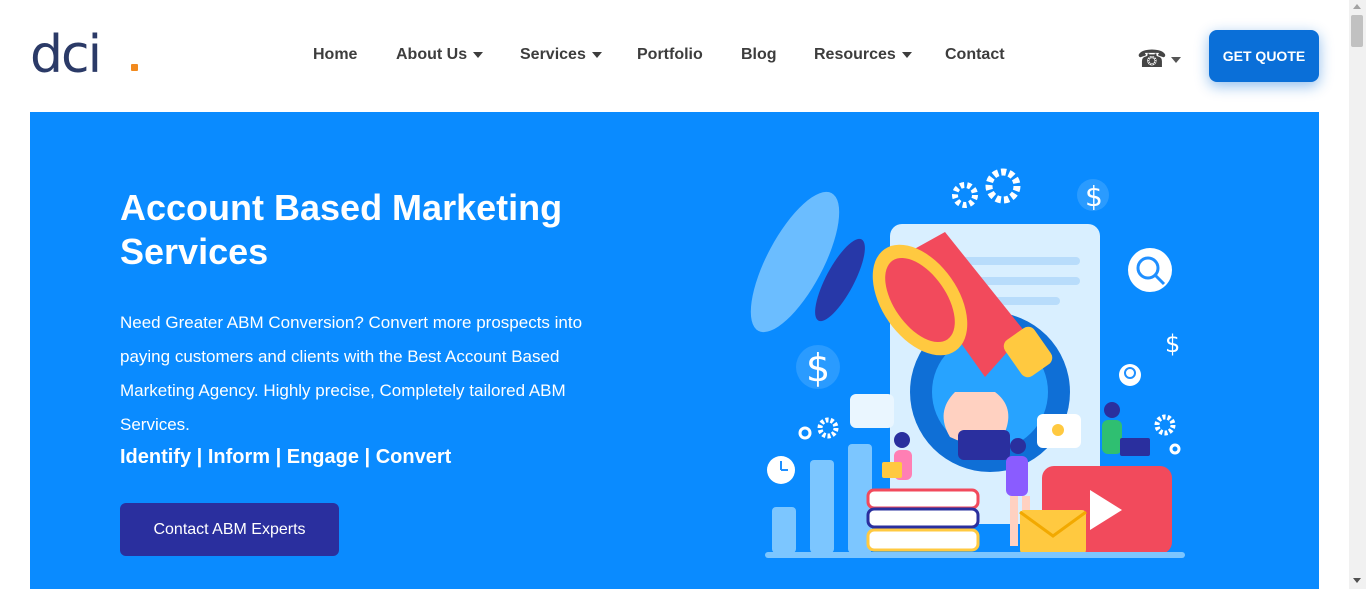 The height and width of the screenshot is (589, 1366). Describe the element at coordinates (1126, 429) in the screenshot. I see `man-with-laptop-figure` at that location.